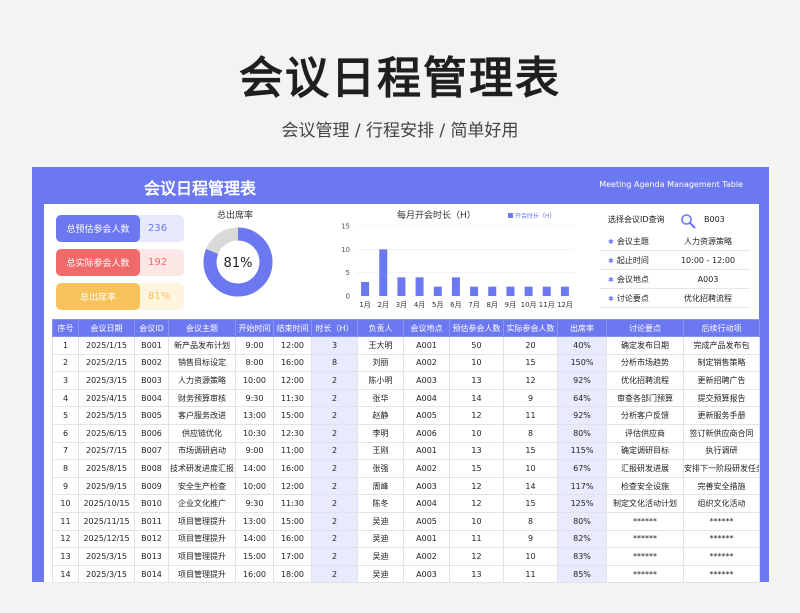  I want to click on table-cell: B014, so click(151, 574).